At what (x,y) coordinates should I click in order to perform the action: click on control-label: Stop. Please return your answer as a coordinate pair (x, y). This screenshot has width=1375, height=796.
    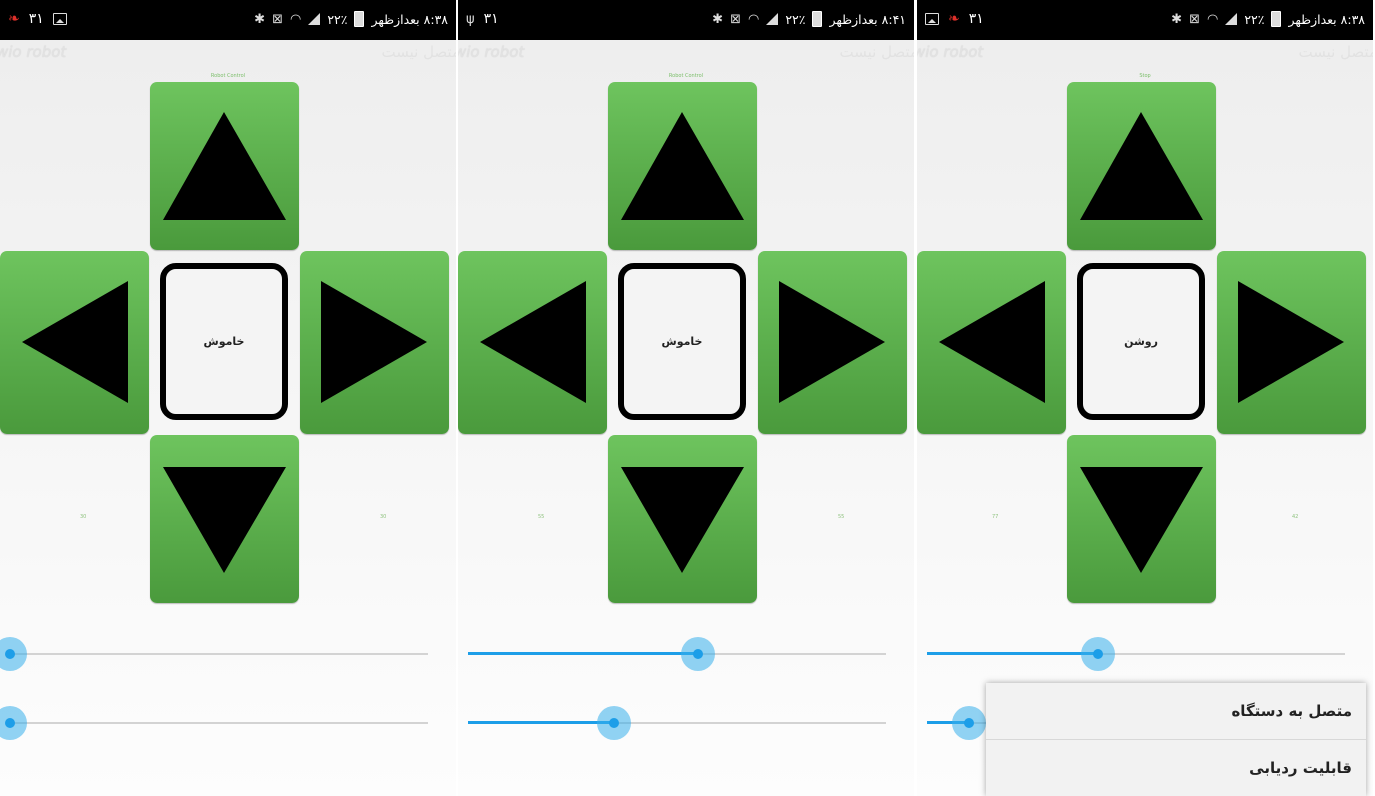
    Looking at the image, I should click on (1145, 76).